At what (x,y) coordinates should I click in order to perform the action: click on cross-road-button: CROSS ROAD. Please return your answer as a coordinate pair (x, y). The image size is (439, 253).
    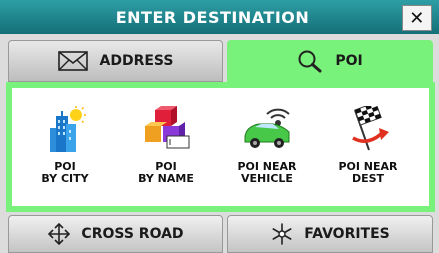
    Looking at the image, I should click on (115, 234).